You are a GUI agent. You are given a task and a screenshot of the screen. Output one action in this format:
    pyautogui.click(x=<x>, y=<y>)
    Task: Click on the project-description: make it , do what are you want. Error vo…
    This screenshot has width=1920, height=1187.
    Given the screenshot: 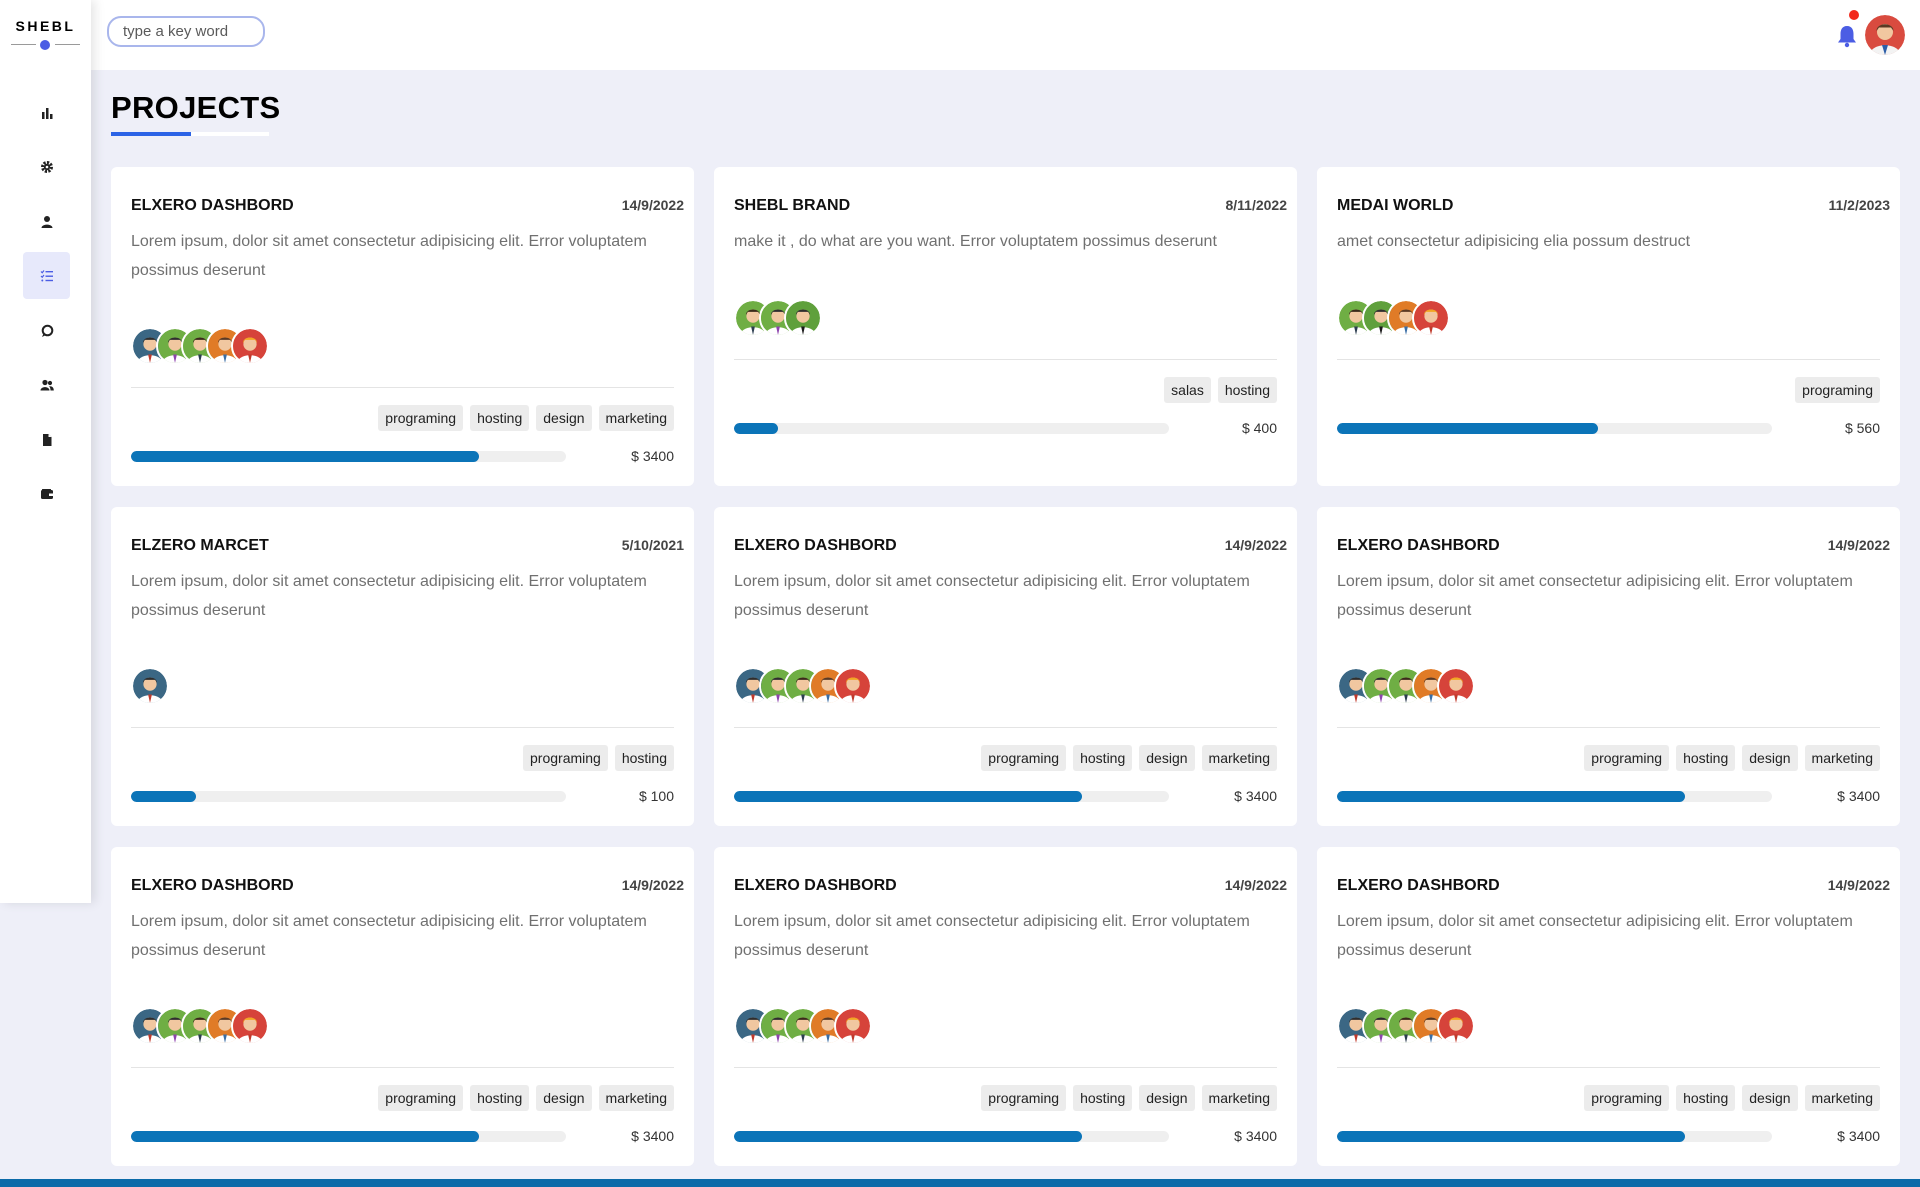 What is the action you would take?
    pyautogui.click(x=975, y=241)
    